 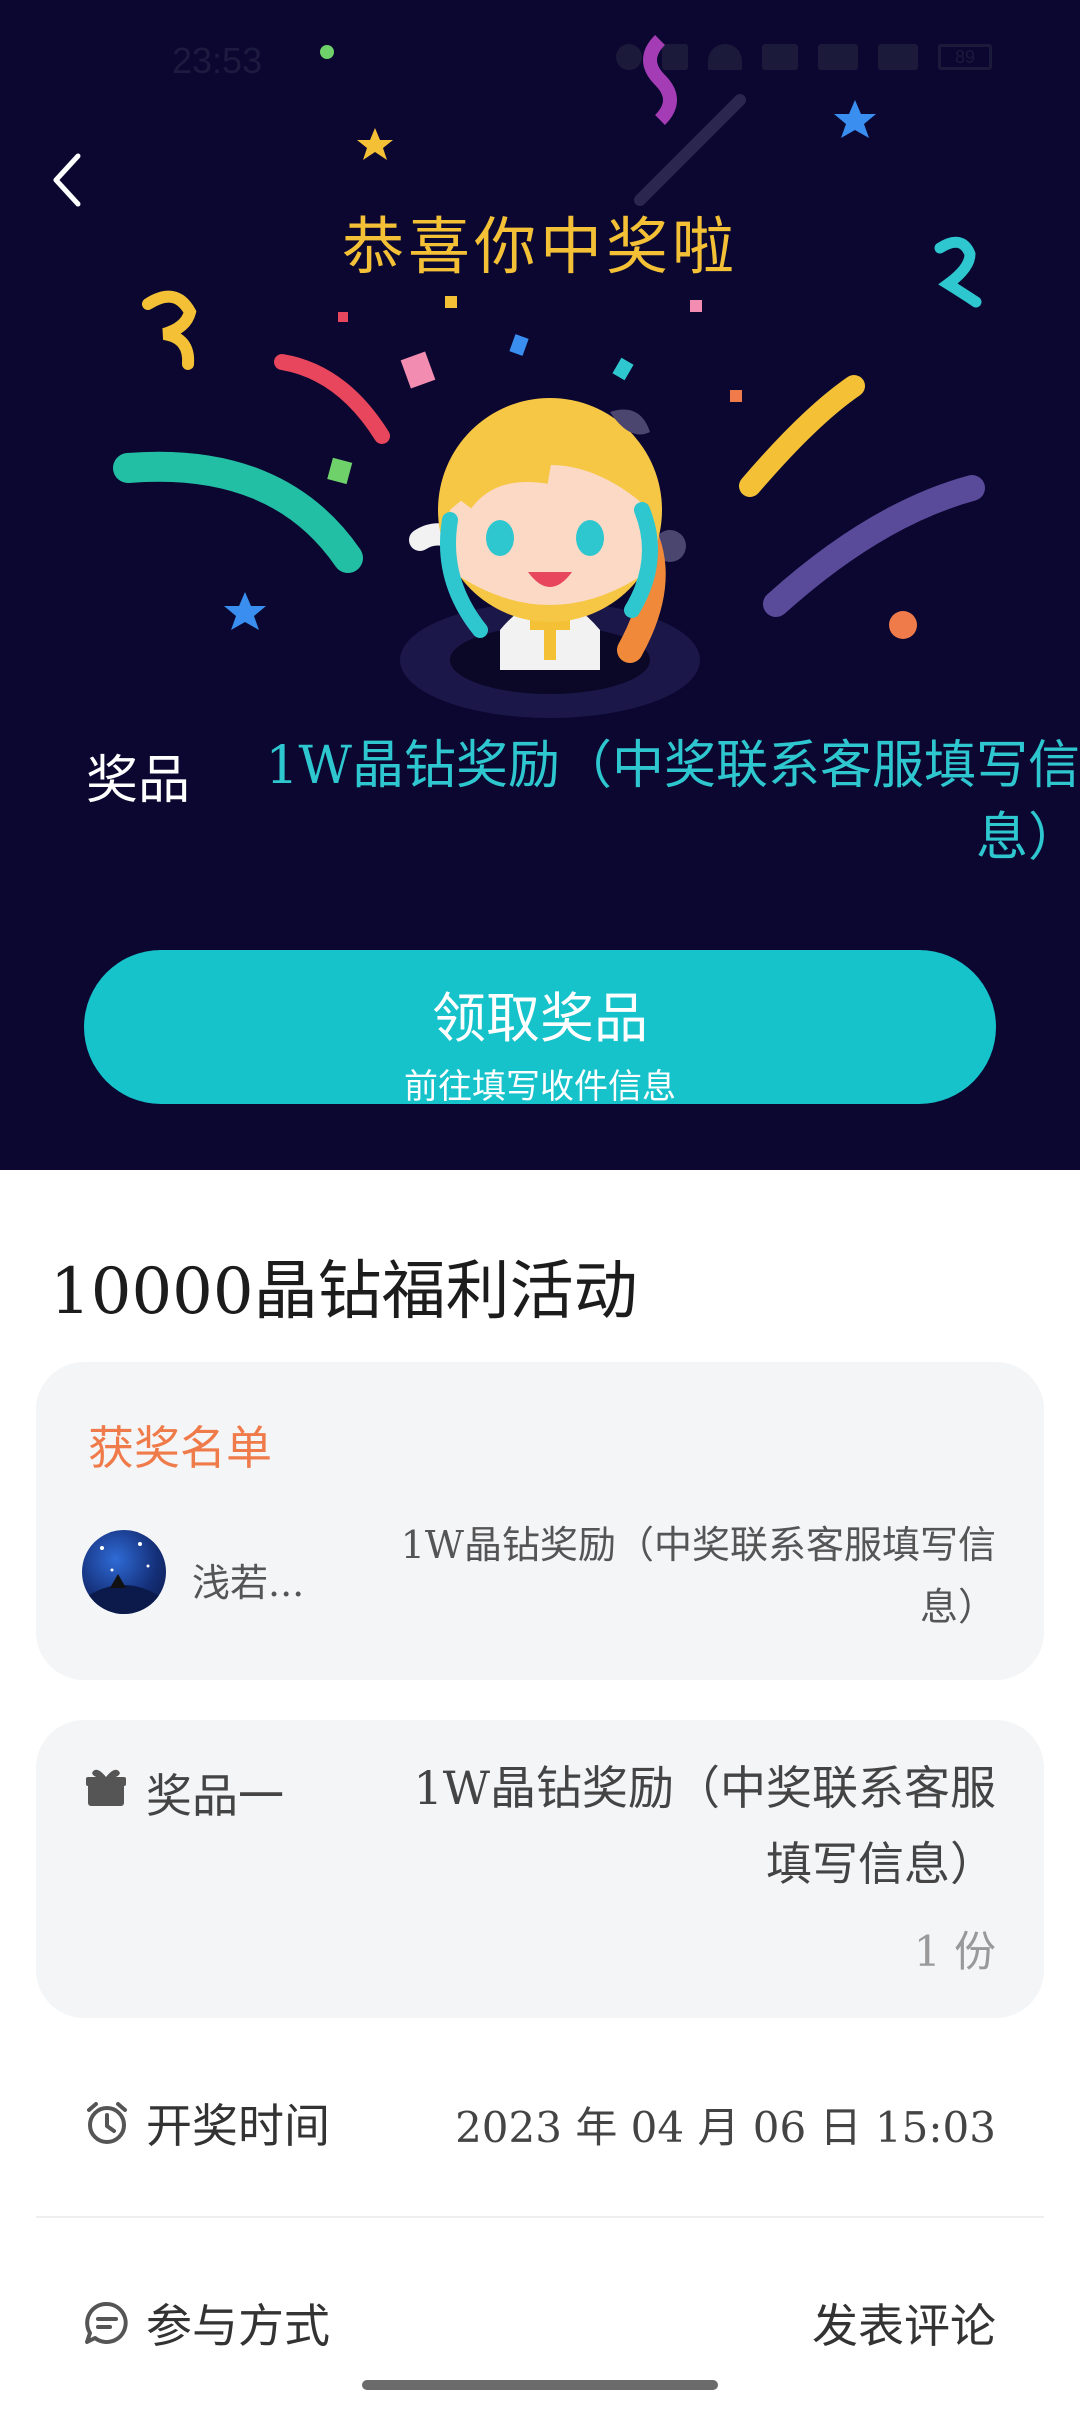 I want to click on avatar-image, so click(x=124, y=1578).